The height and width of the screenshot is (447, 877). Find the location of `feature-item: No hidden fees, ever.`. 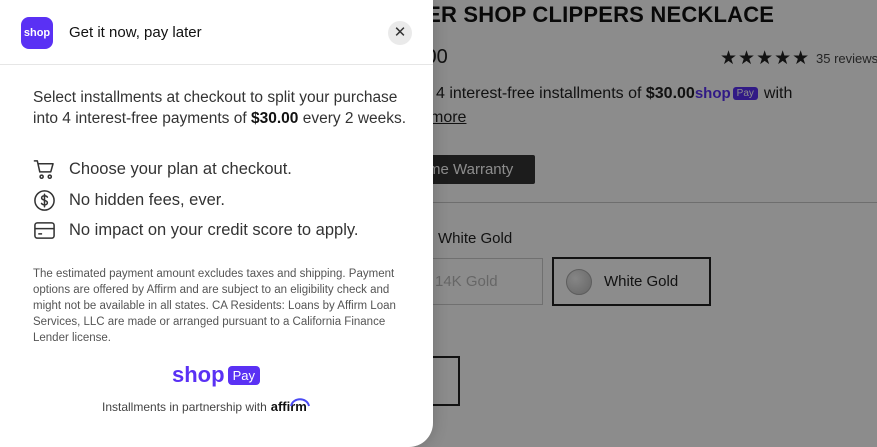

feature-item: No hidden fees, ever. is located at coordinates (129, 200).